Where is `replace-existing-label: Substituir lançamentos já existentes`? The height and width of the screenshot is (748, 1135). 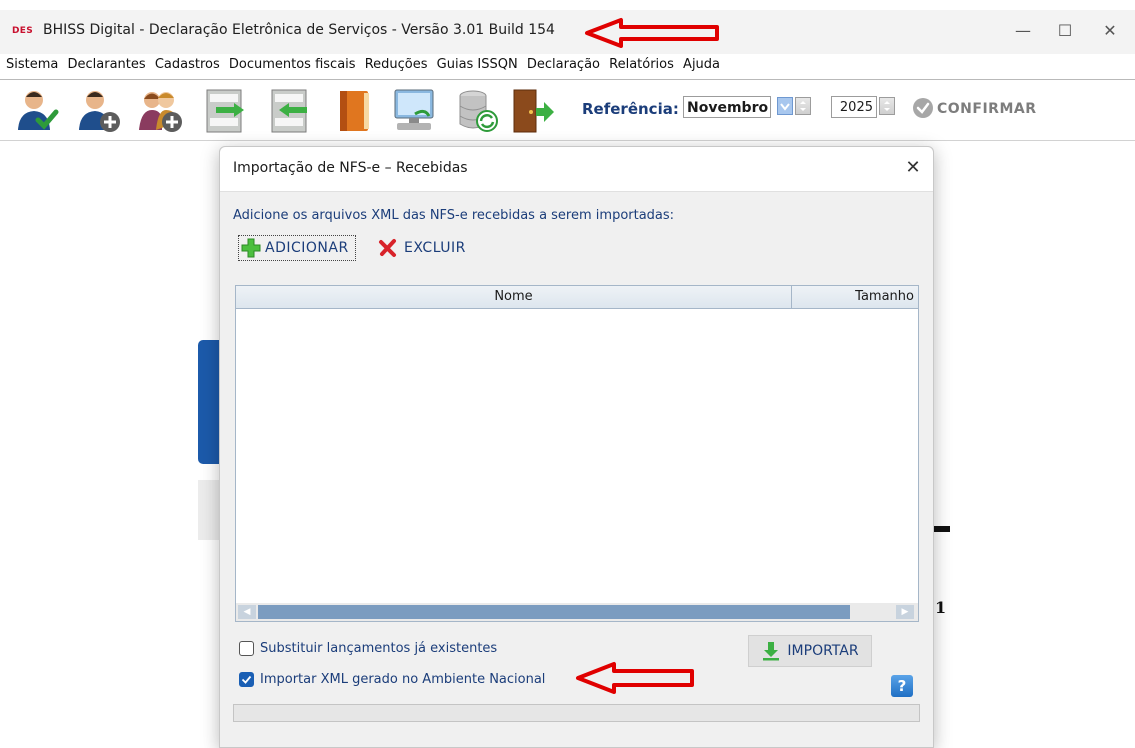 replace-existing-label: Substituir lançamentos já existentes is located at coordinates (379, 648).